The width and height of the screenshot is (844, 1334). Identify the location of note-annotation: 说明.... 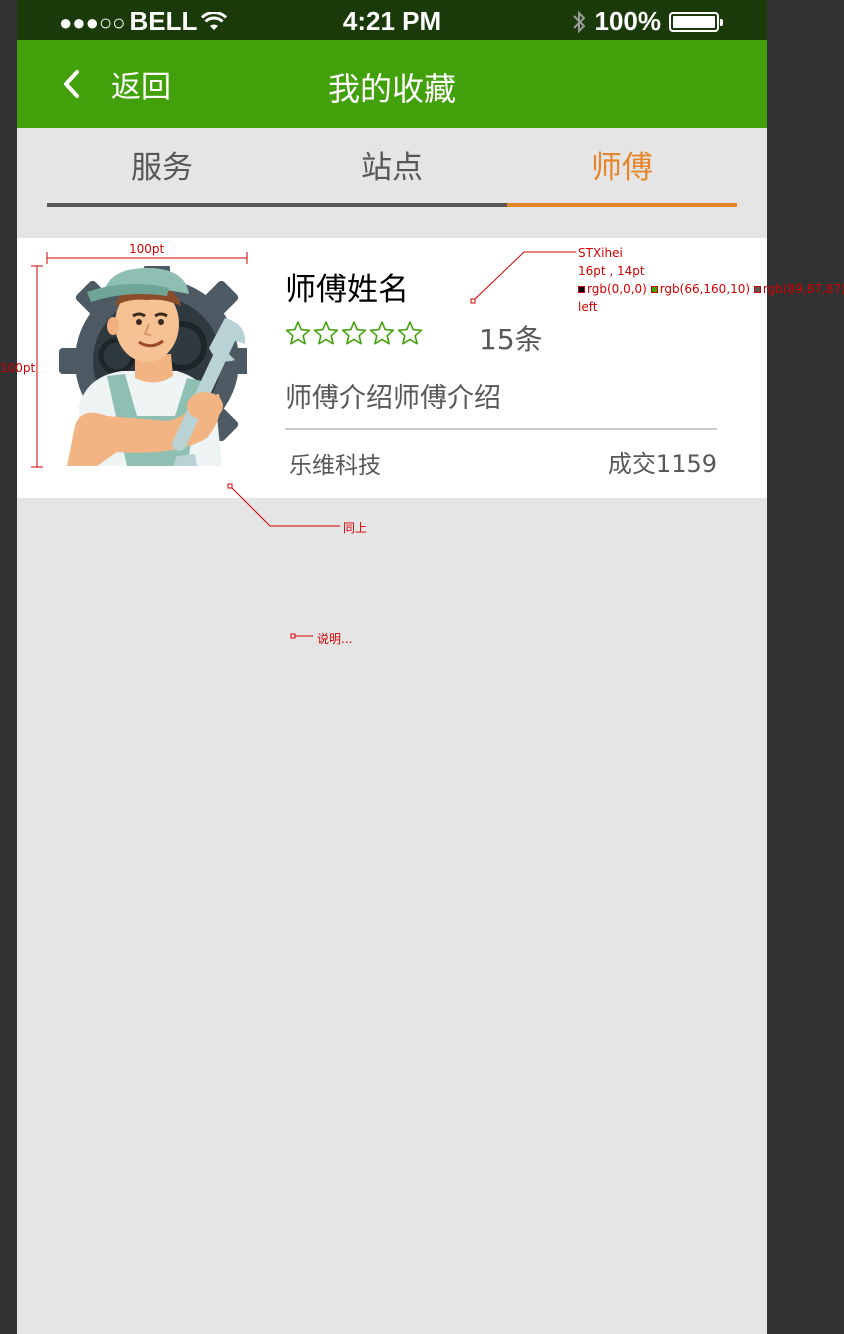
(335, 639).